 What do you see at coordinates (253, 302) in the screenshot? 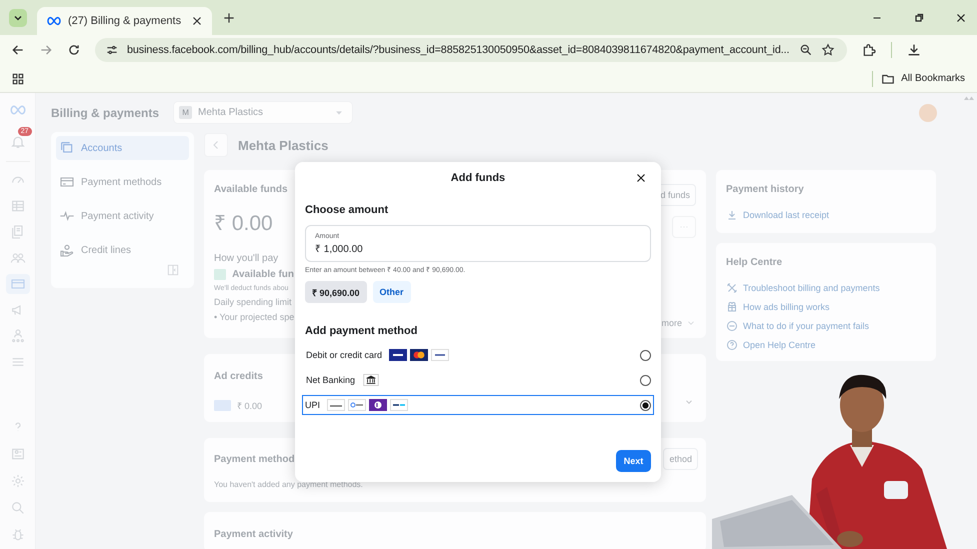
I see `limit-text: Daily spending limit` at bounding box center [253, 302].